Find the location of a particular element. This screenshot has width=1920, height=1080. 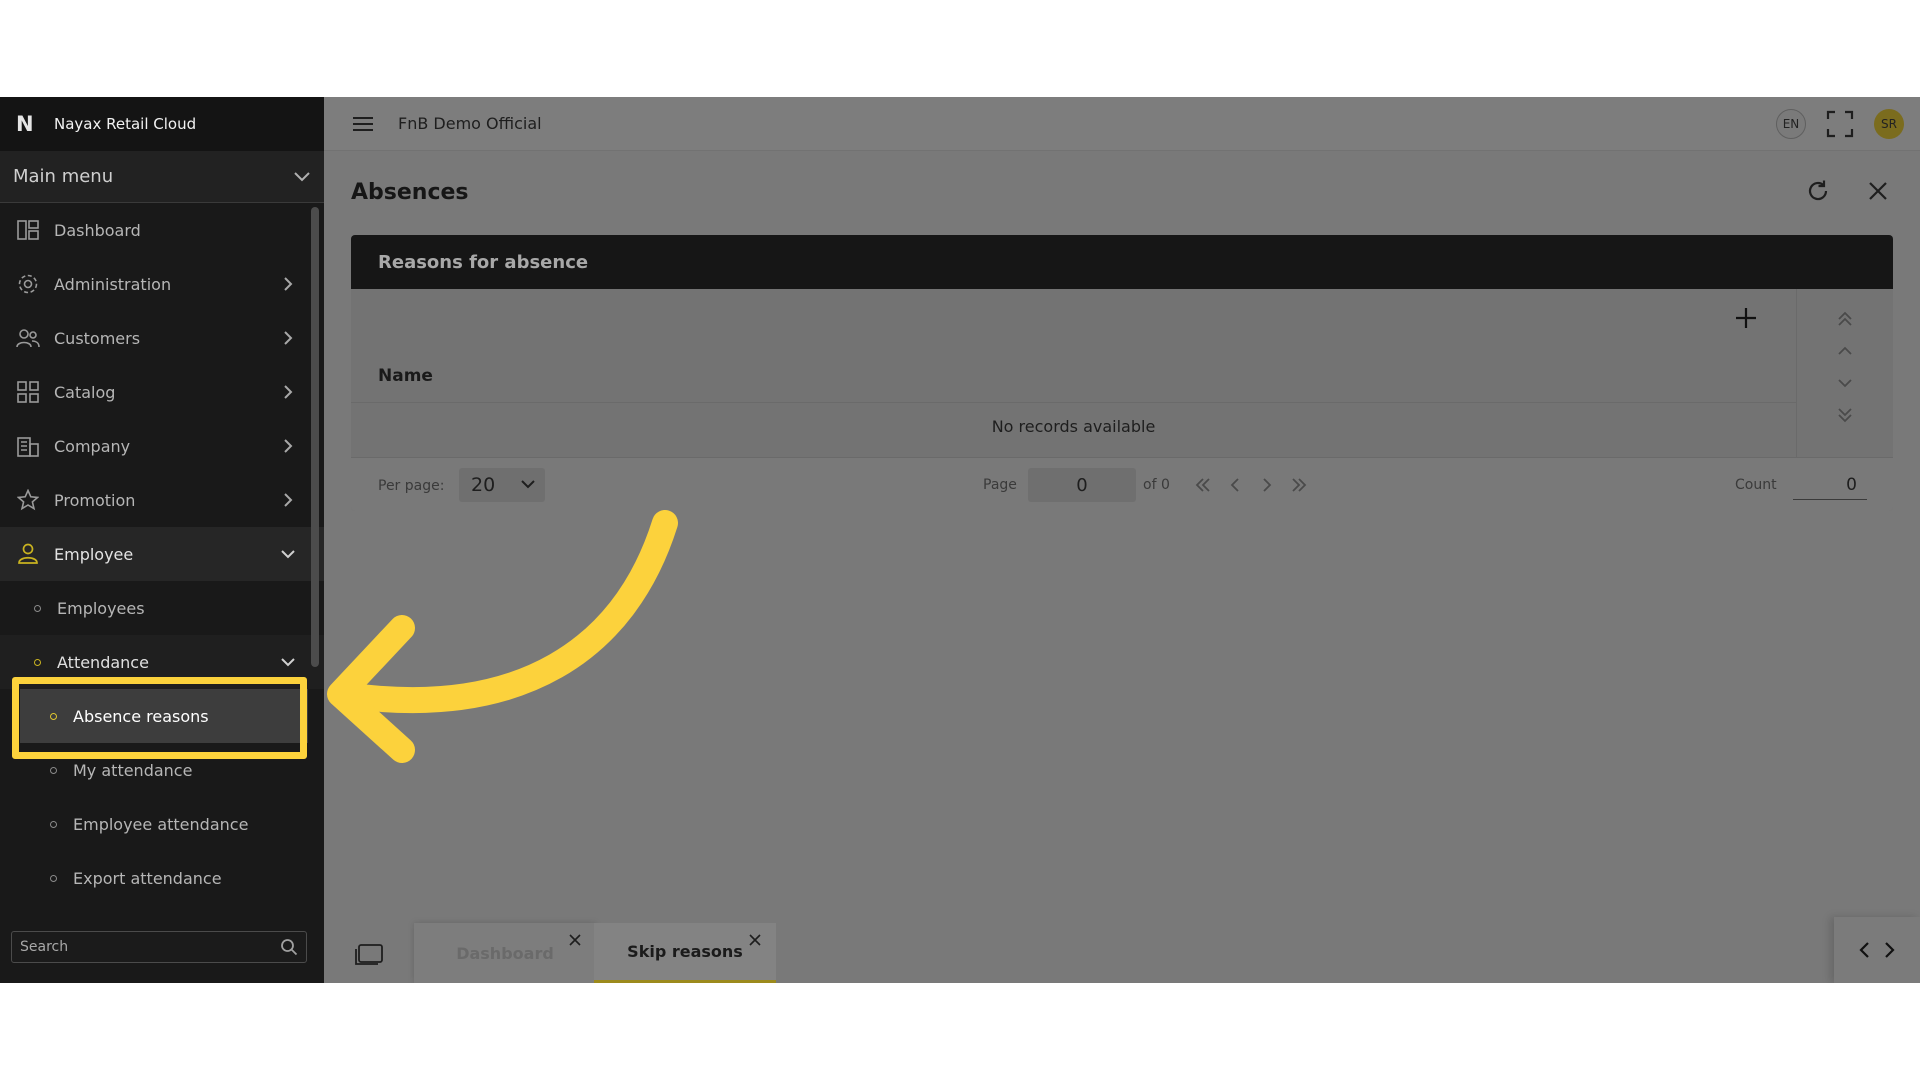

fullscreen-icon is located at coordinates (1840, 124).